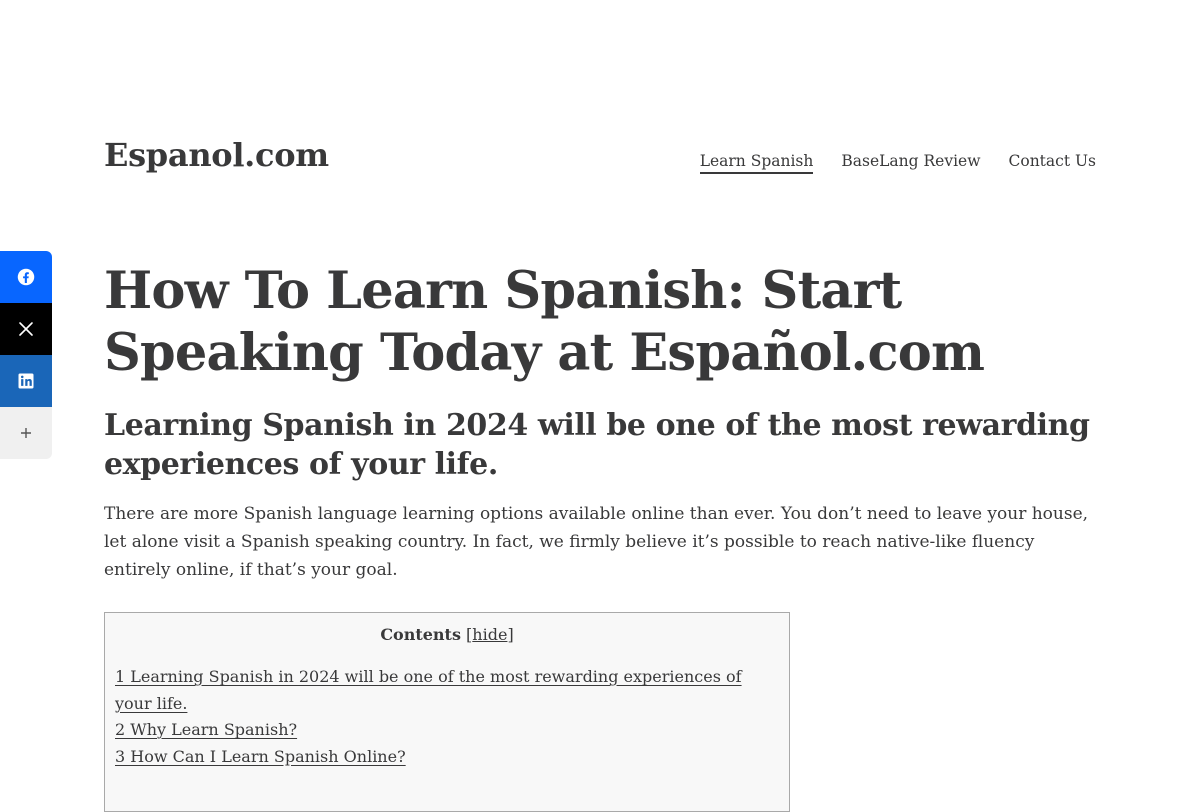 The height and width of the screenshot is (812, 1200). I want to click on toc-hide-toggle: hide, so click(489, 634).